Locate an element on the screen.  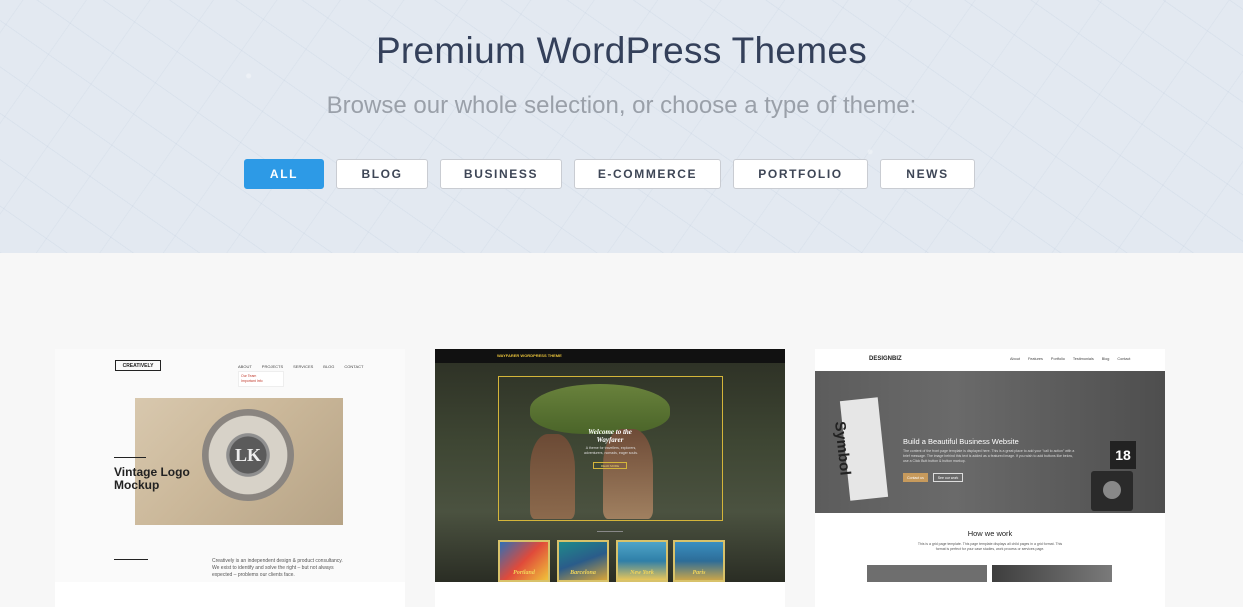
filter-news-button: NEWS is located at coordinates (927, 174).